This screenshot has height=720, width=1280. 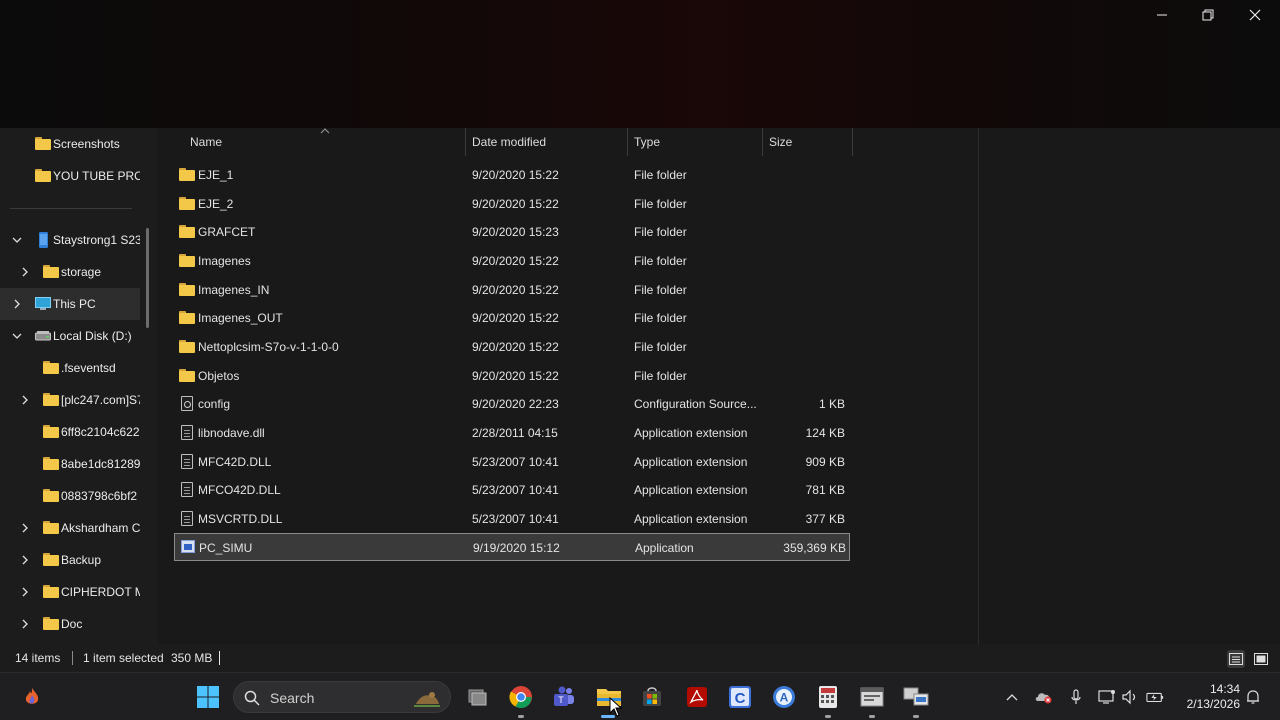 I want to click on chrome-button, so click(x=521, y=697).